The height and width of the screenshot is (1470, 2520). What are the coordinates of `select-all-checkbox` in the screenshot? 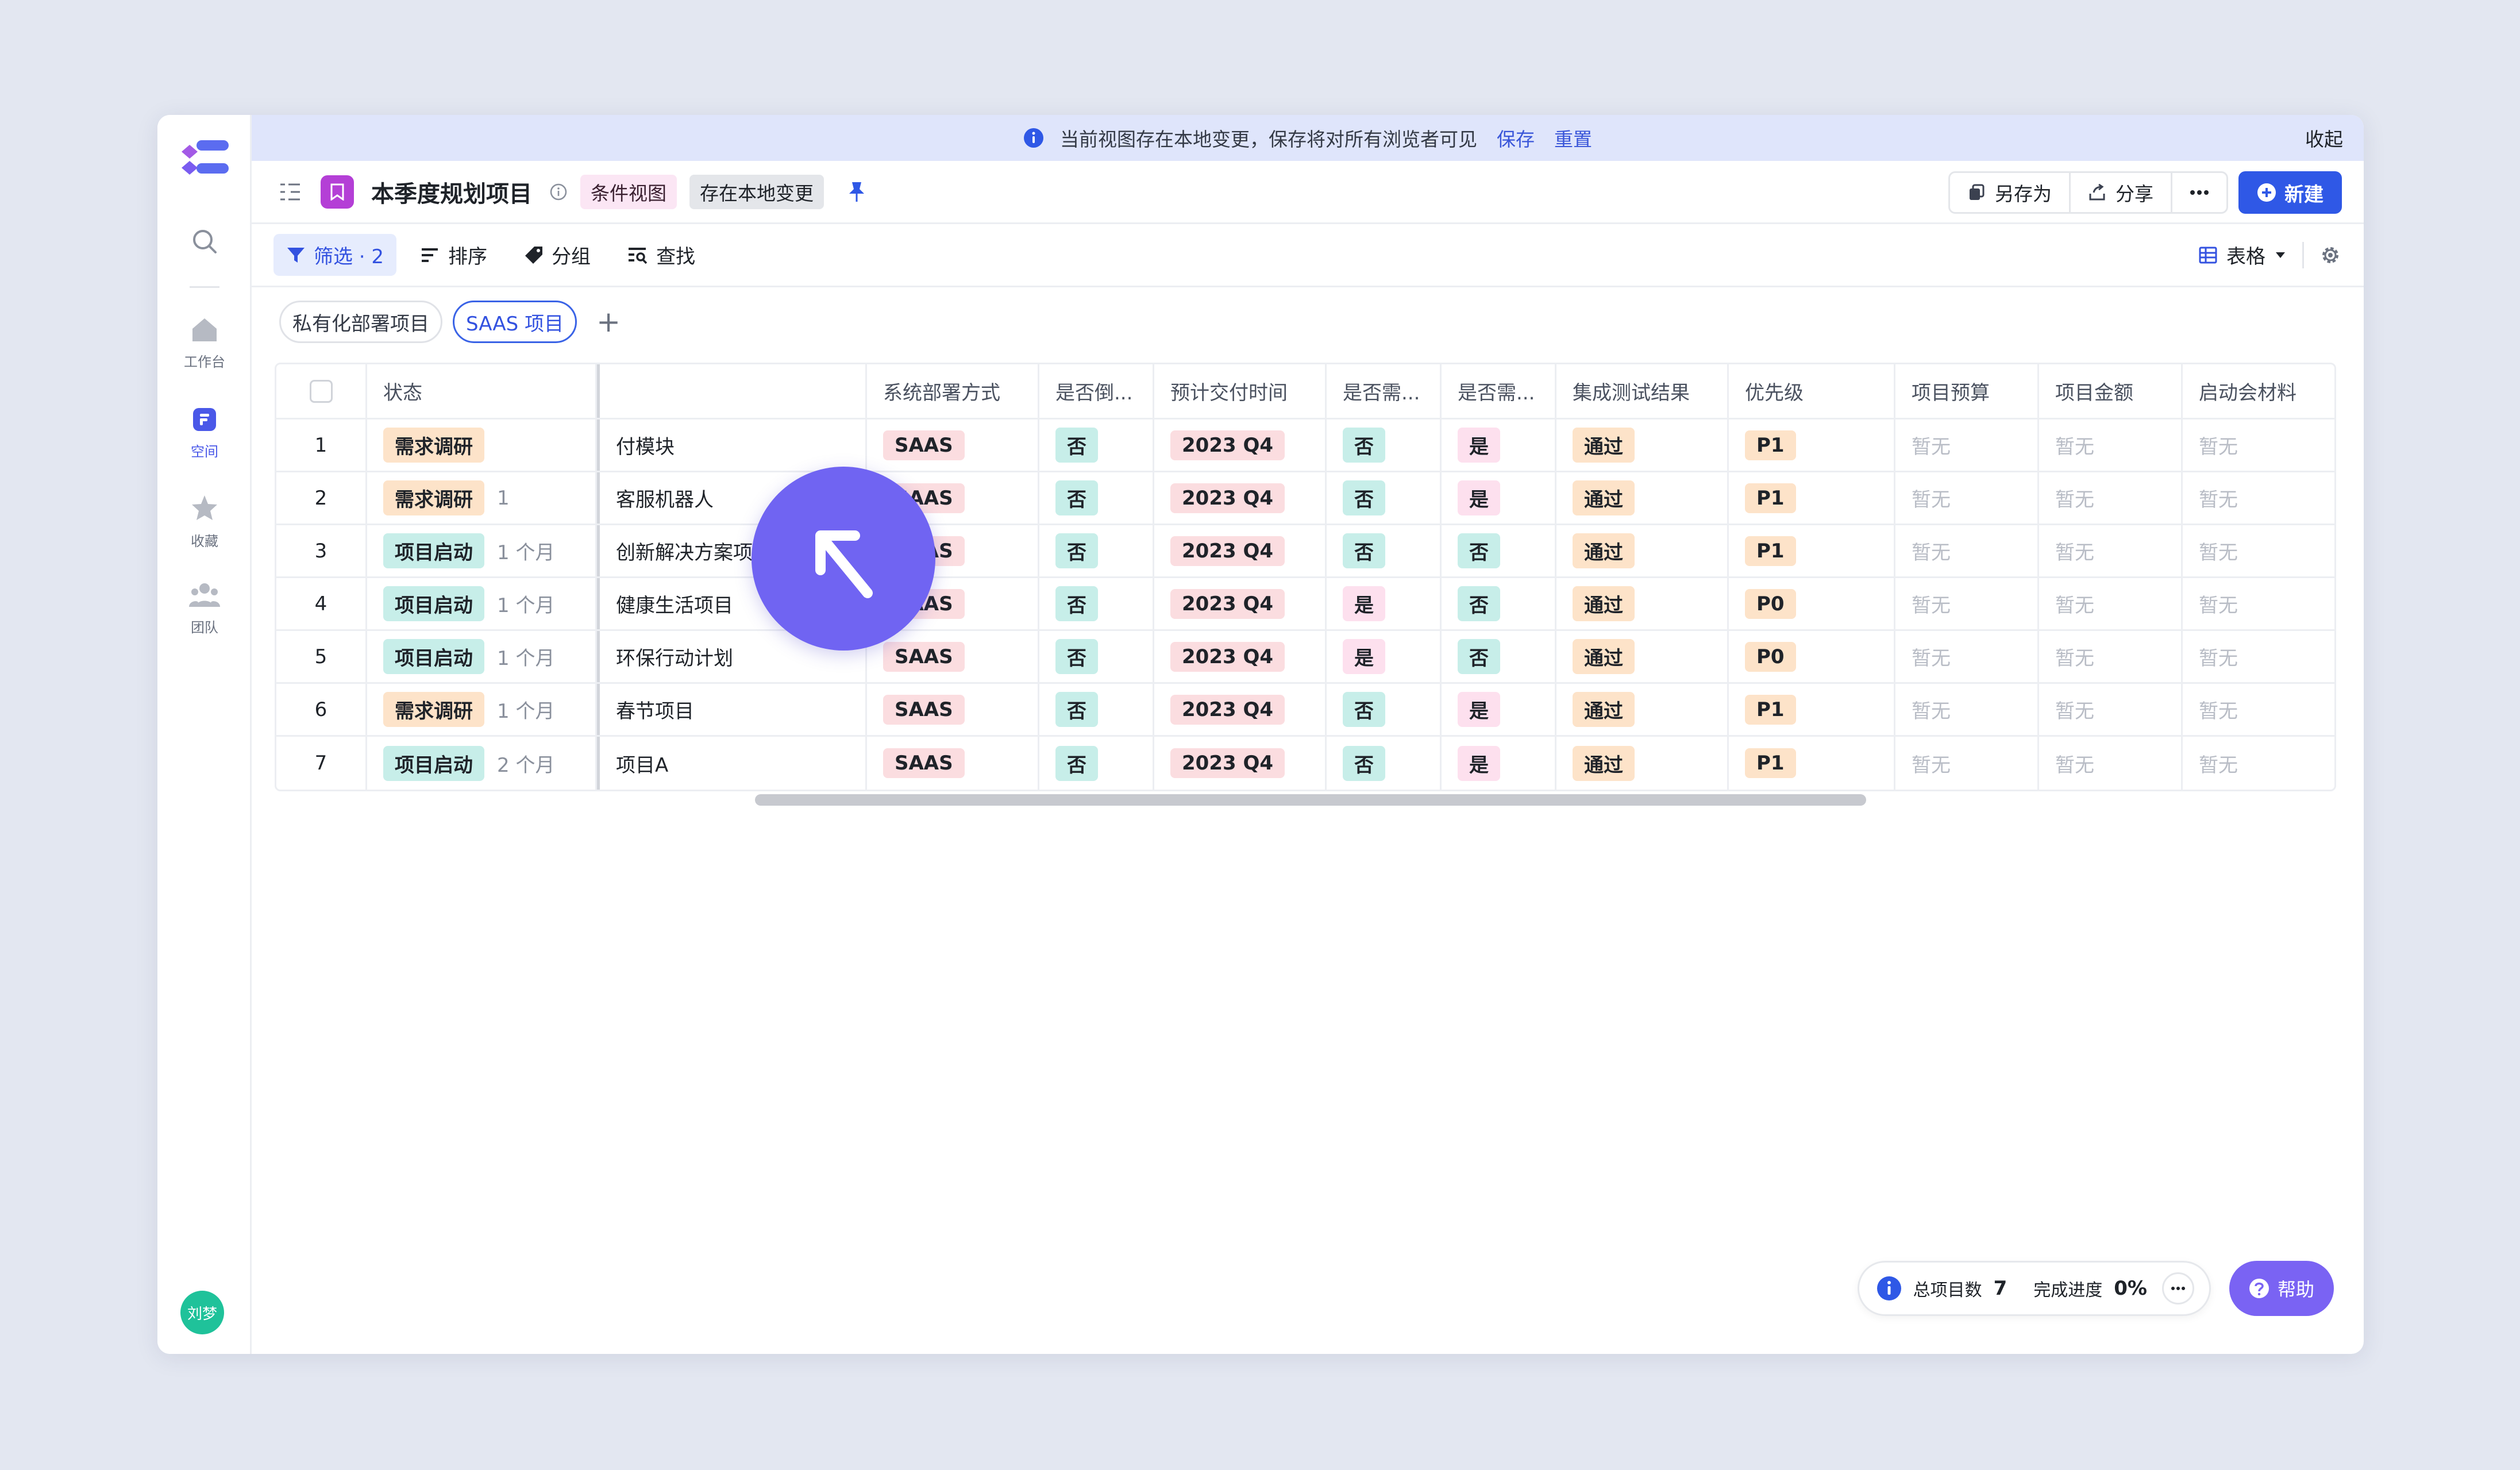 It's located at (321, 391).